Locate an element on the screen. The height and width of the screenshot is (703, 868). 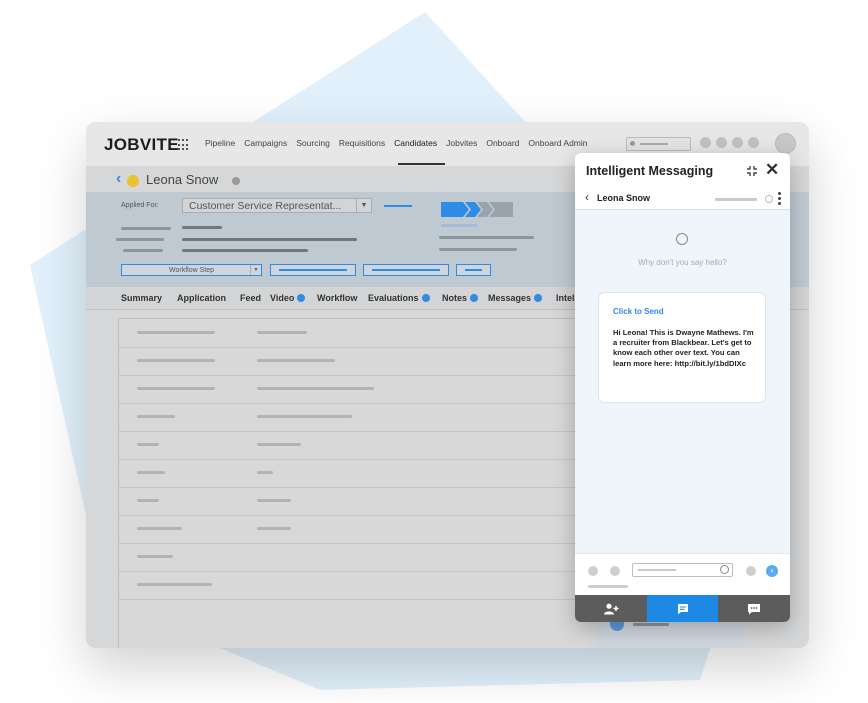
composer-hint-bar is located at coordinates (608, 586).